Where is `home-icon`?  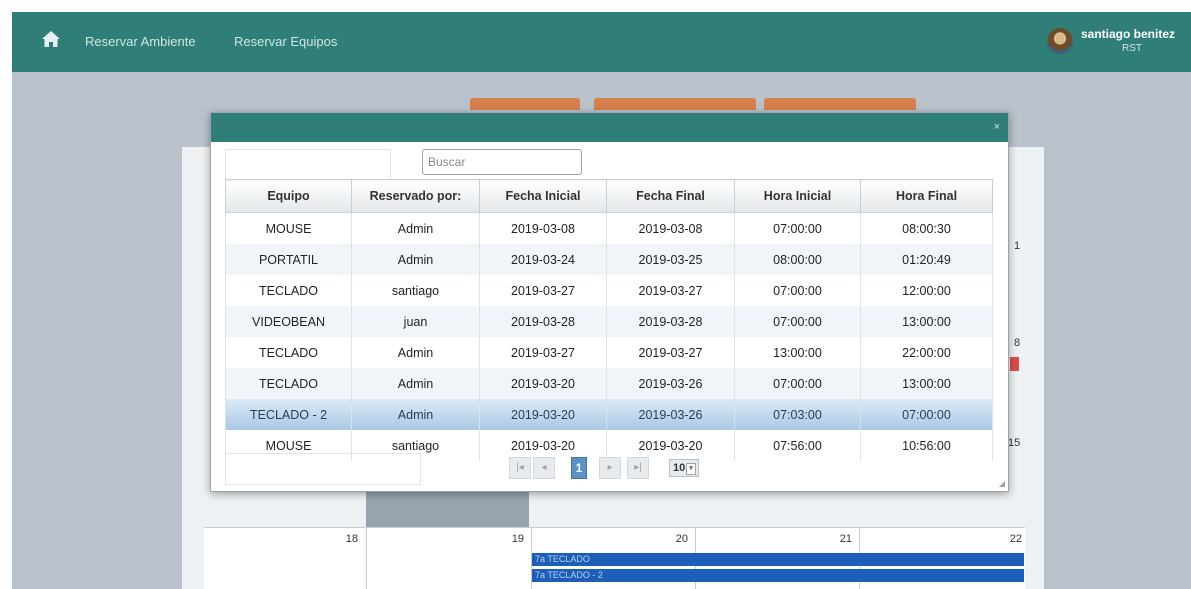
home-icon is located at coordinates (51, 39).